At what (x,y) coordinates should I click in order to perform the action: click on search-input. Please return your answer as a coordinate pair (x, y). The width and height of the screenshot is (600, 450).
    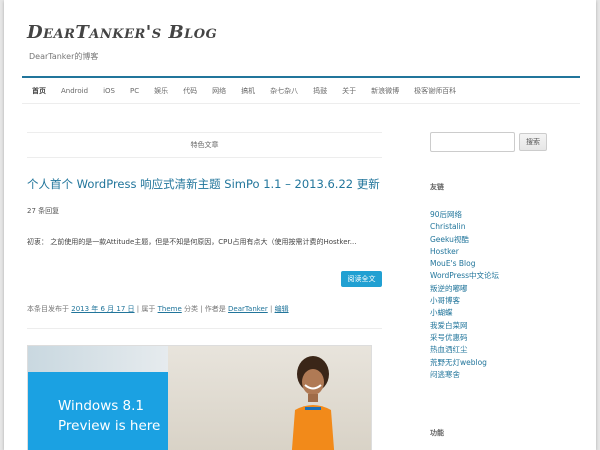
    Looking at the image, I should click on (472, 142).